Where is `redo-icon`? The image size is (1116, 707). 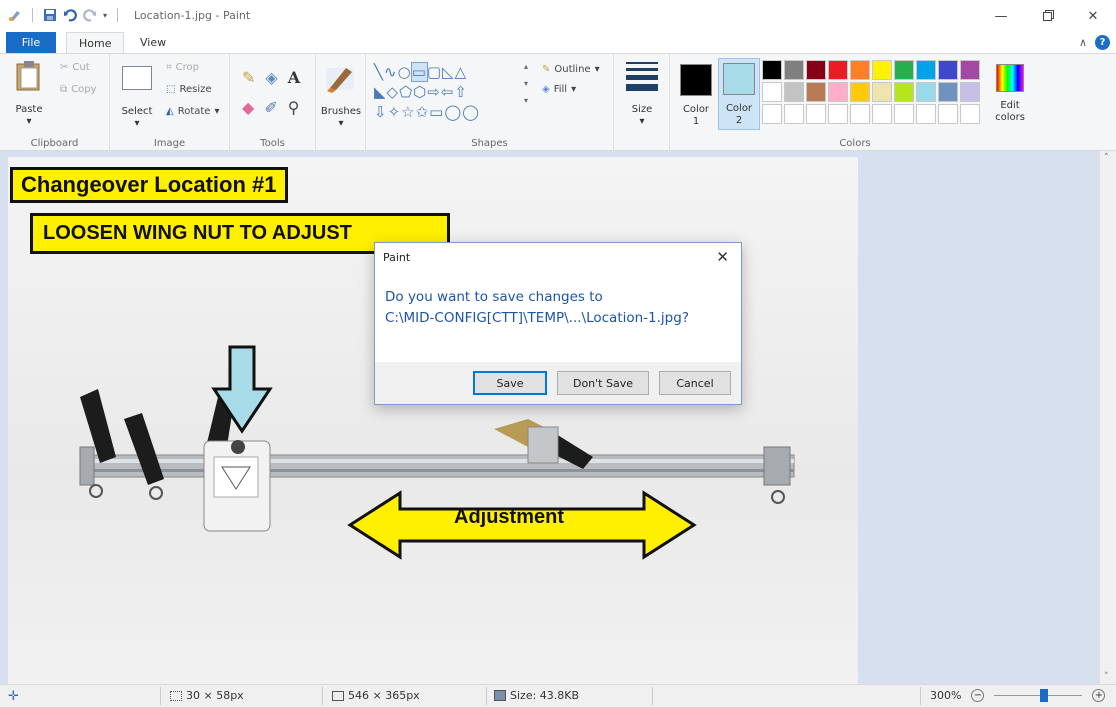
redo-icon is located at coordinates (90, 15).